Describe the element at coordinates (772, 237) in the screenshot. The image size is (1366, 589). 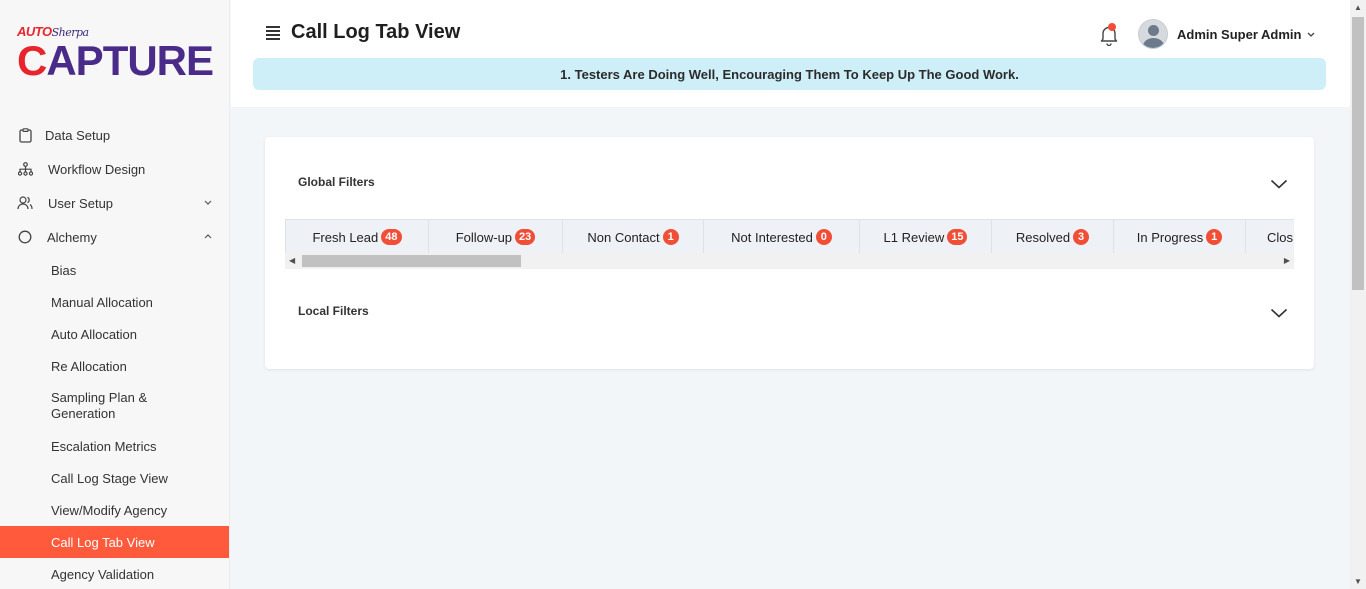
I see `tab-label: Not Interested` at that location.